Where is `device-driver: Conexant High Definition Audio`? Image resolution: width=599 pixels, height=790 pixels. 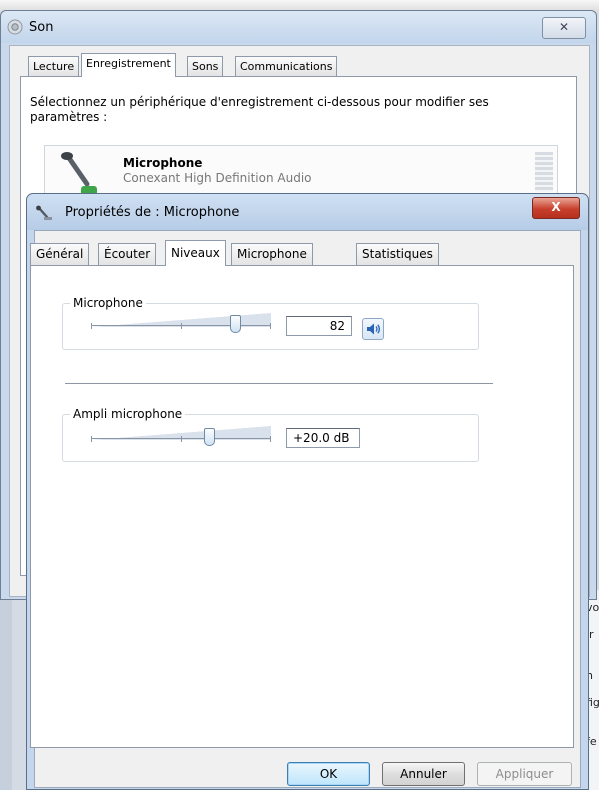 device-driver: Conexant High Definition Audio is located at coordinates (217, 178).